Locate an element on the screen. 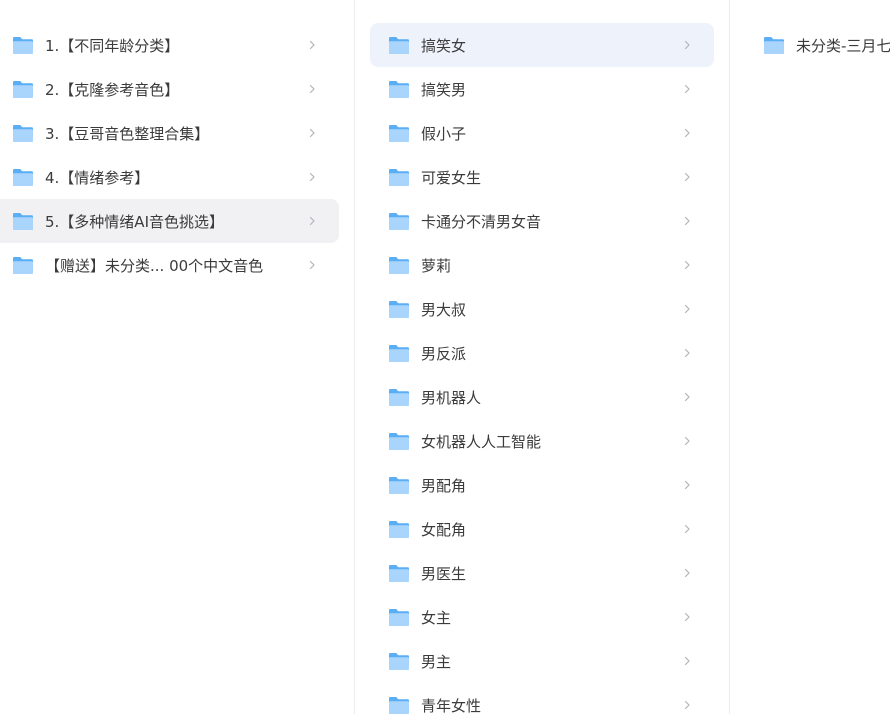  folder-item: 萝莉 is located at coordinates (542, 265).